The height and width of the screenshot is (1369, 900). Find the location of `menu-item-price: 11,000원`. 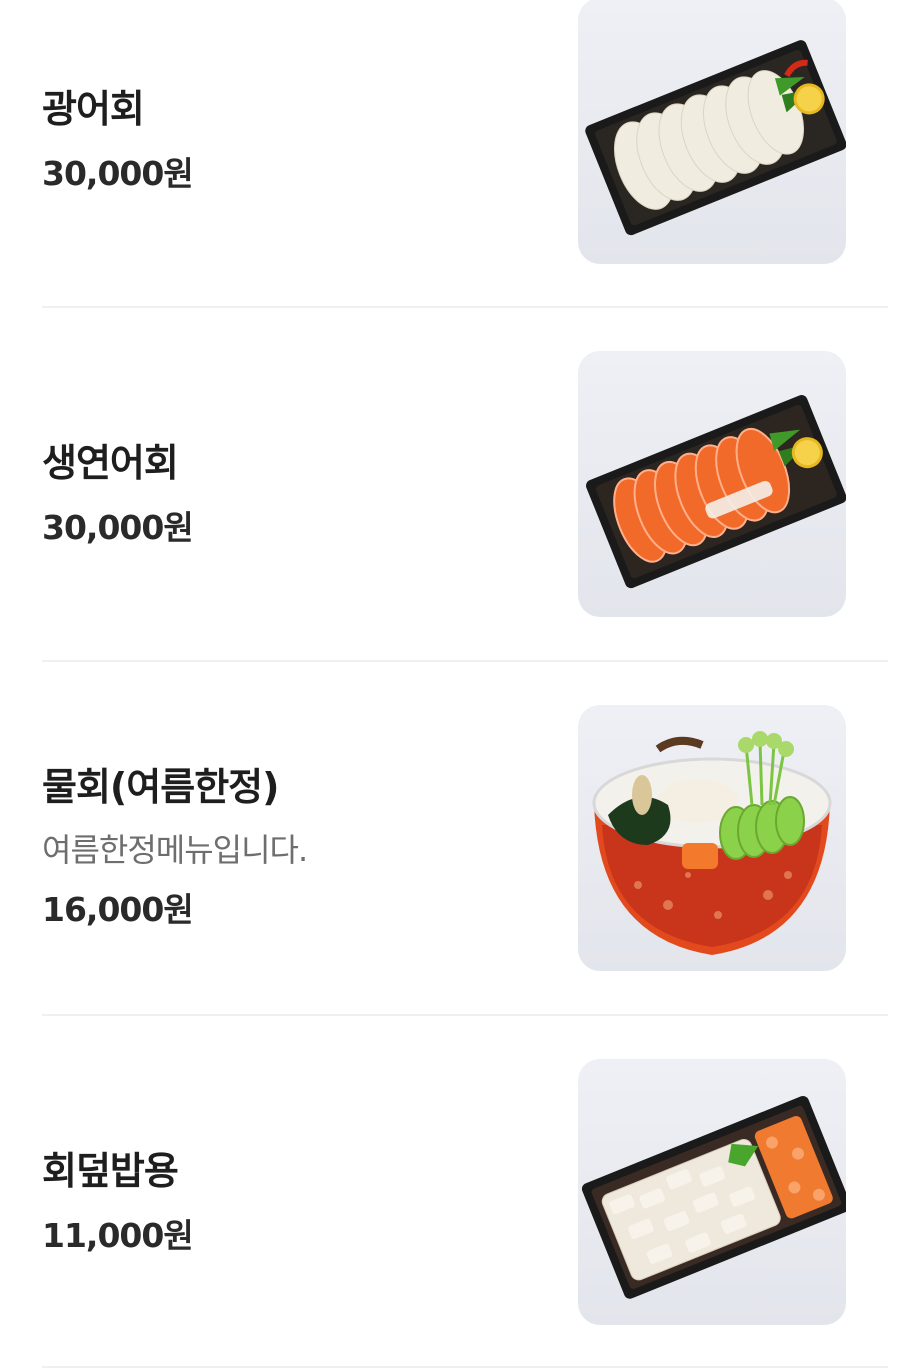

menu-item-price: 11,000원 is located at coordinates (118, 1235).